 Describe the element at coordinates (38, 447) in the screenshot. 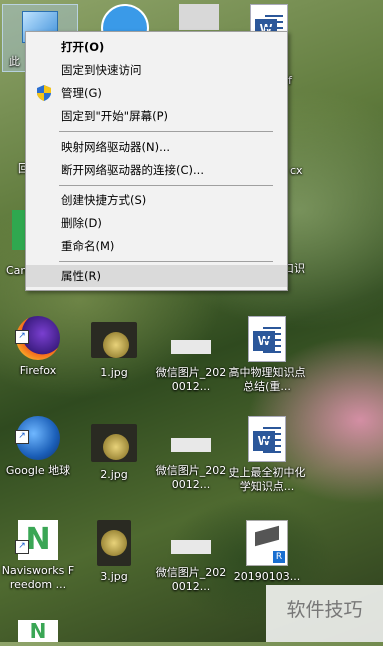

I see `google-earth-shortcut: ↗ Google 地球` at that location.